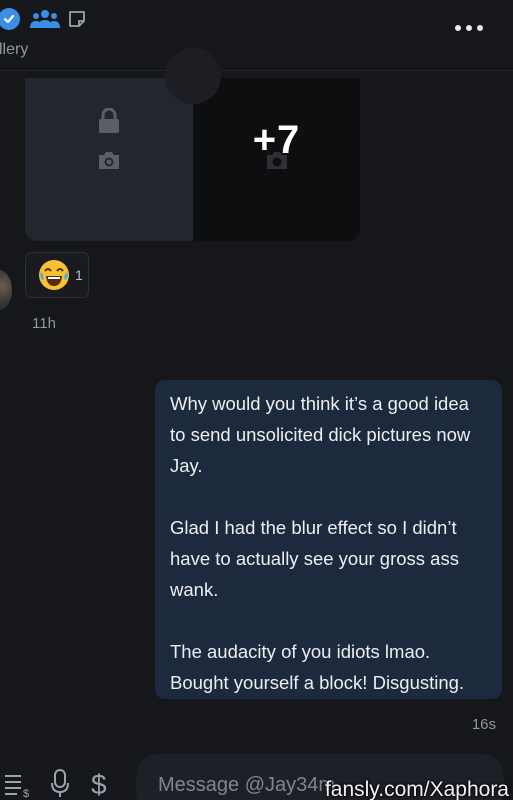 Image resolution: width=513 pixels, height=800 pixels. I want to click on lock-icon, so click(109, 120).